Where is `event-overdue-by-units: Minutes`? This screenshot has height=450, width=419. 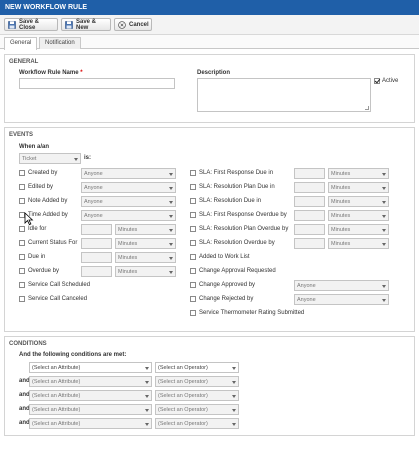 event-overdue-by-units: Minutes is located at coordinates (145, 271).